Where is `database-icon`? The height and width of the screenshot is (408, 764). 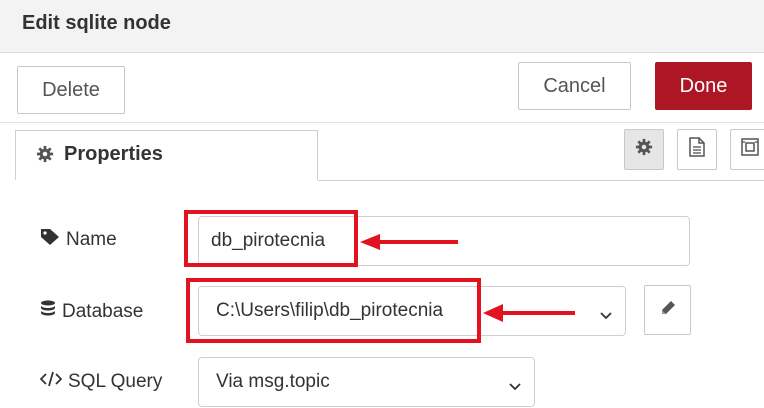 database-icon is located at coordinates (51, 312).